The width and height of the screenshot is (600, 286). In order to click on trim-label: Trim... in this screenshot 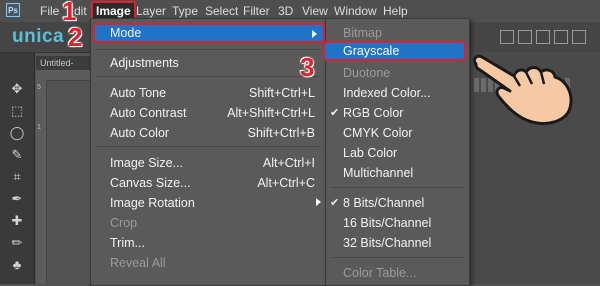, I will do `click(127, 243)`.